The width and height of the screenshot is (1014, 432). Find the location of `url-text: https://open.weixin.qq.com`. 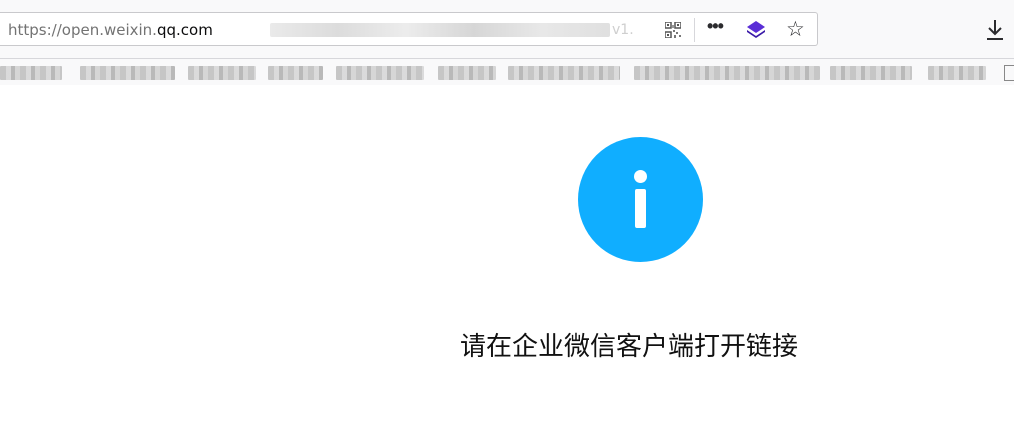

url-text: https://open.weixin.qq.com is located at coordinates (110, 30).